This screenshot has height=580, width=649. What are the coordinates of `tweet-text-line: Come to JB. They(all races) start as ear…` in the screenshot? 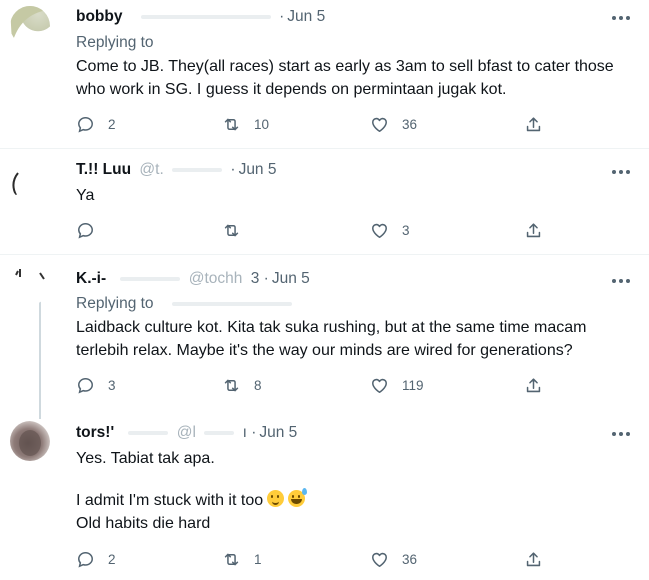 It's located at (345, 66).